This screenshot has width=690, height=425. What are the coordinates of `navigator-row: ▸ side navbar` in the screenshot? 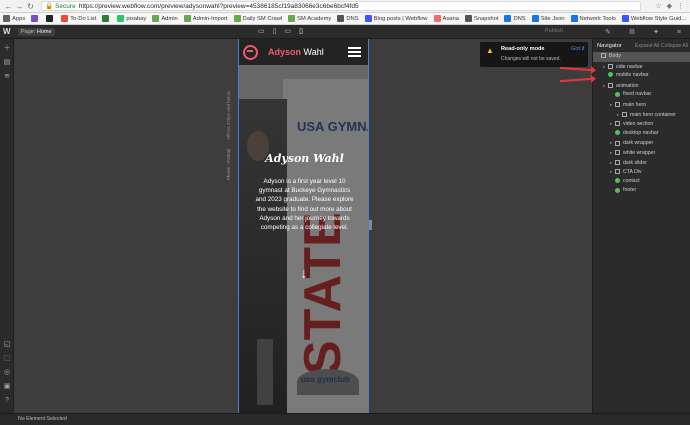 It's located at (641, 67).